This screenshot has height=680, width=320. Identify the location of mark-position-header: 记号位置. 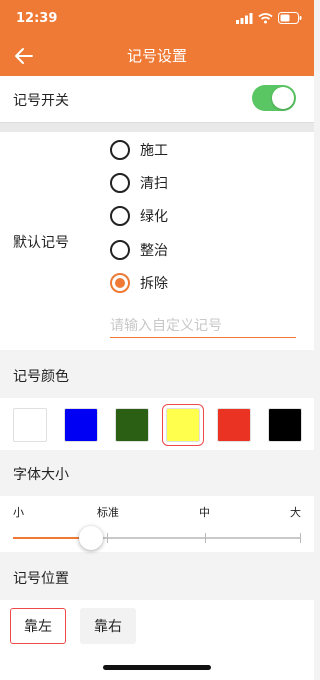
(157, 578).